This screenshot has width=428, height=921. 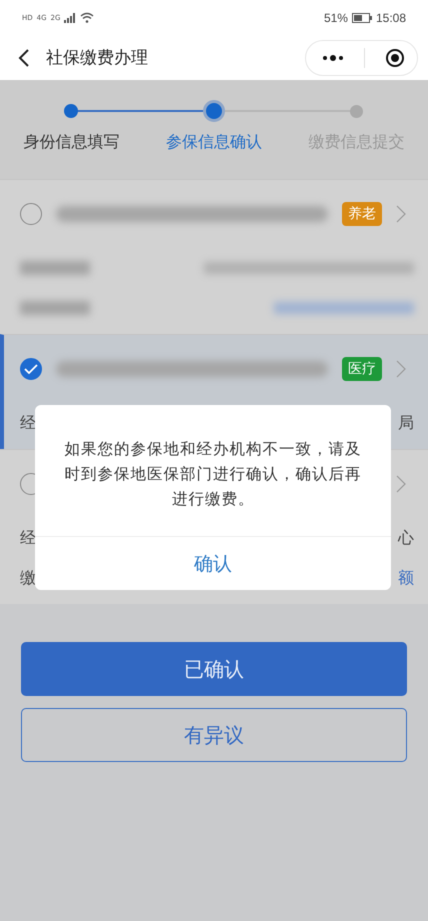 What do you see at coordinates (362, 214) in the screenshot?
I see `record-tag: 养老` at bounding box center [362, 214].